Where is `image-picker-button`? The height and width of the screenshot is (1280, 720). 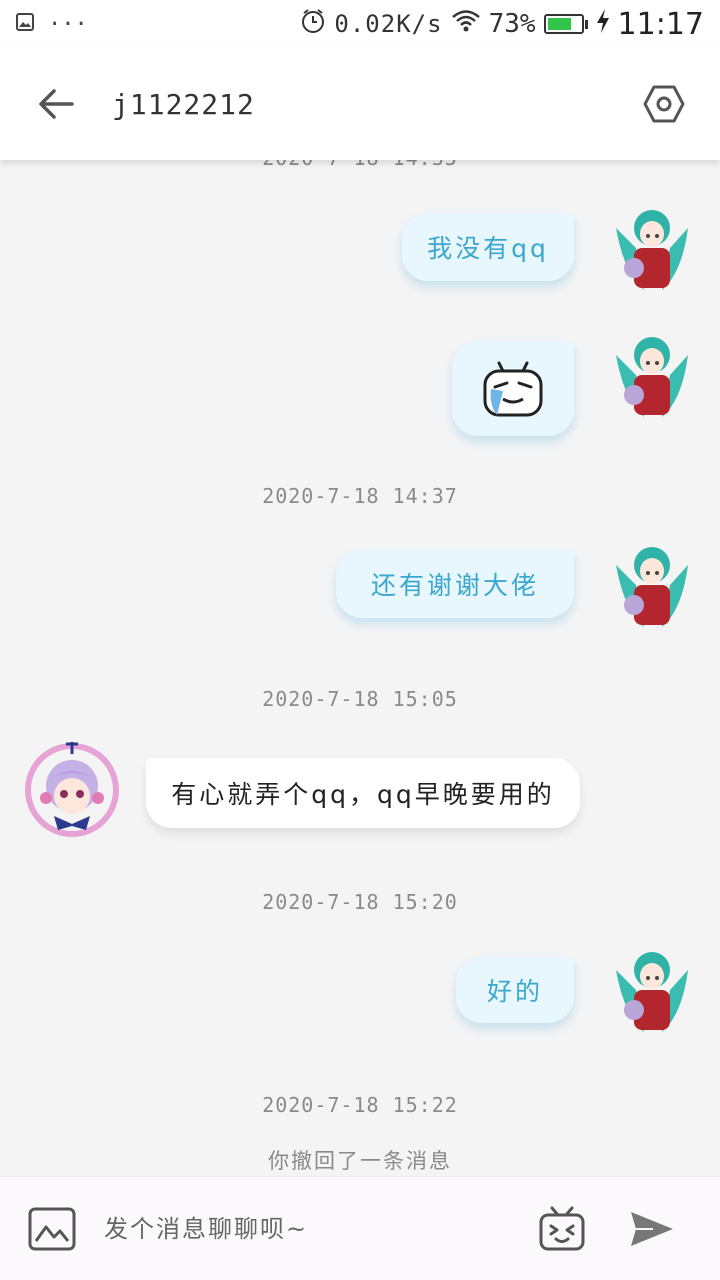
image-picker-button is located at coordinates (52, 1228).